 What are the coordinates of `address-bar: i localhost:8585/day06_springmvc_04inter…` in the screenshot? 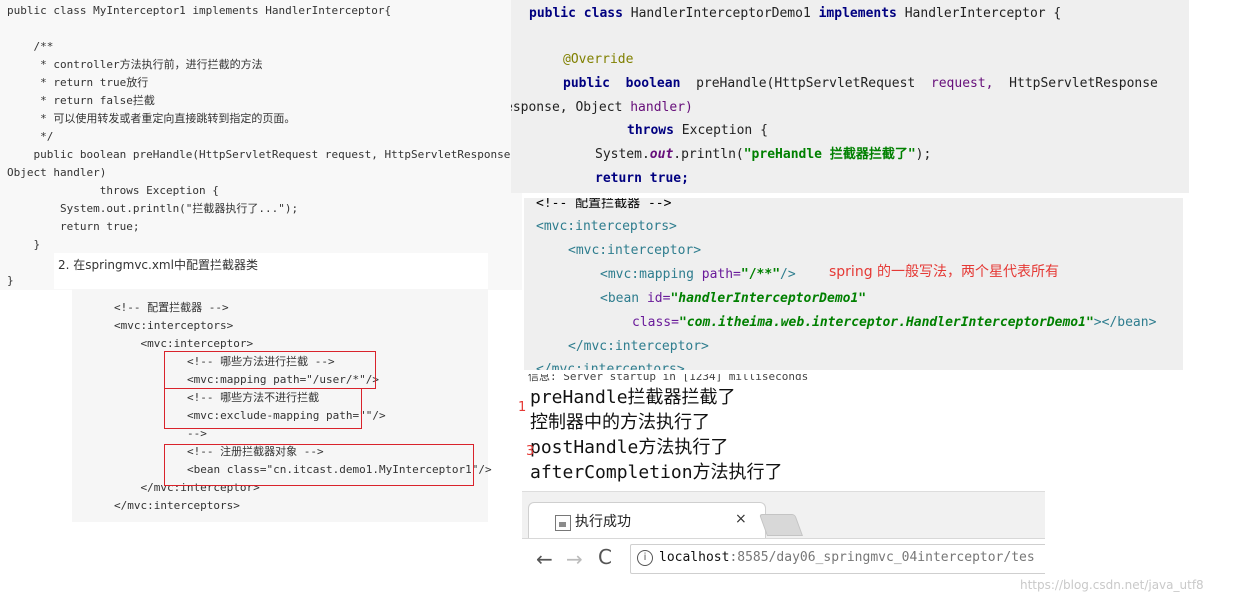 It's located at (837, 559).